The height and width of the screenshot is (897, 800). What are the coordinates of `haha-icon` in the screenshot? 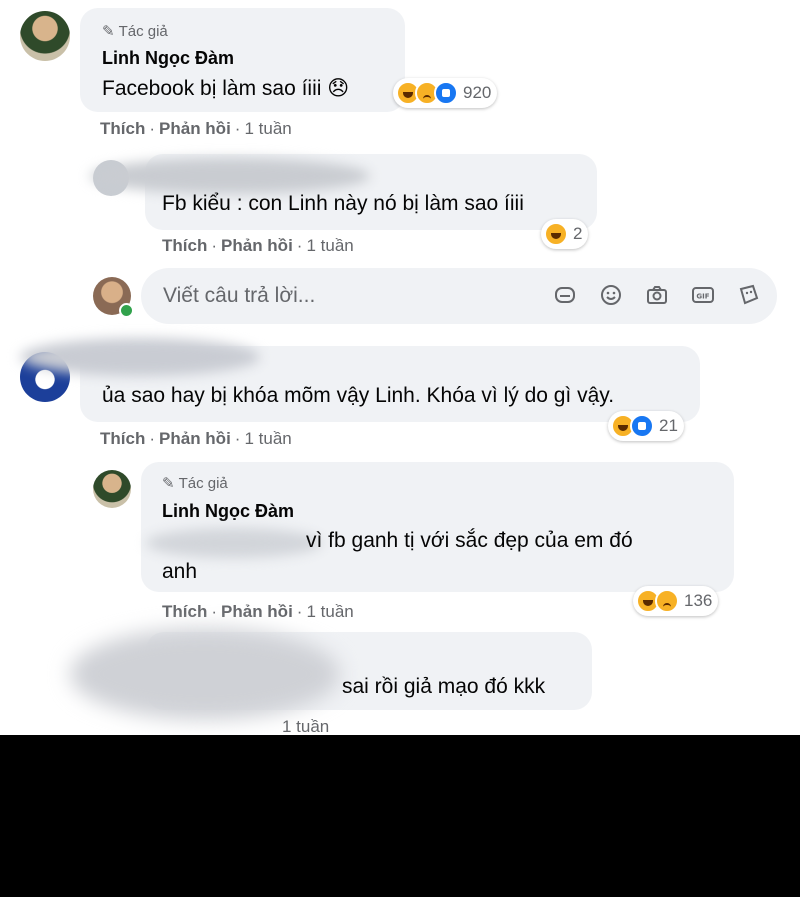 It's located at (556, 234).